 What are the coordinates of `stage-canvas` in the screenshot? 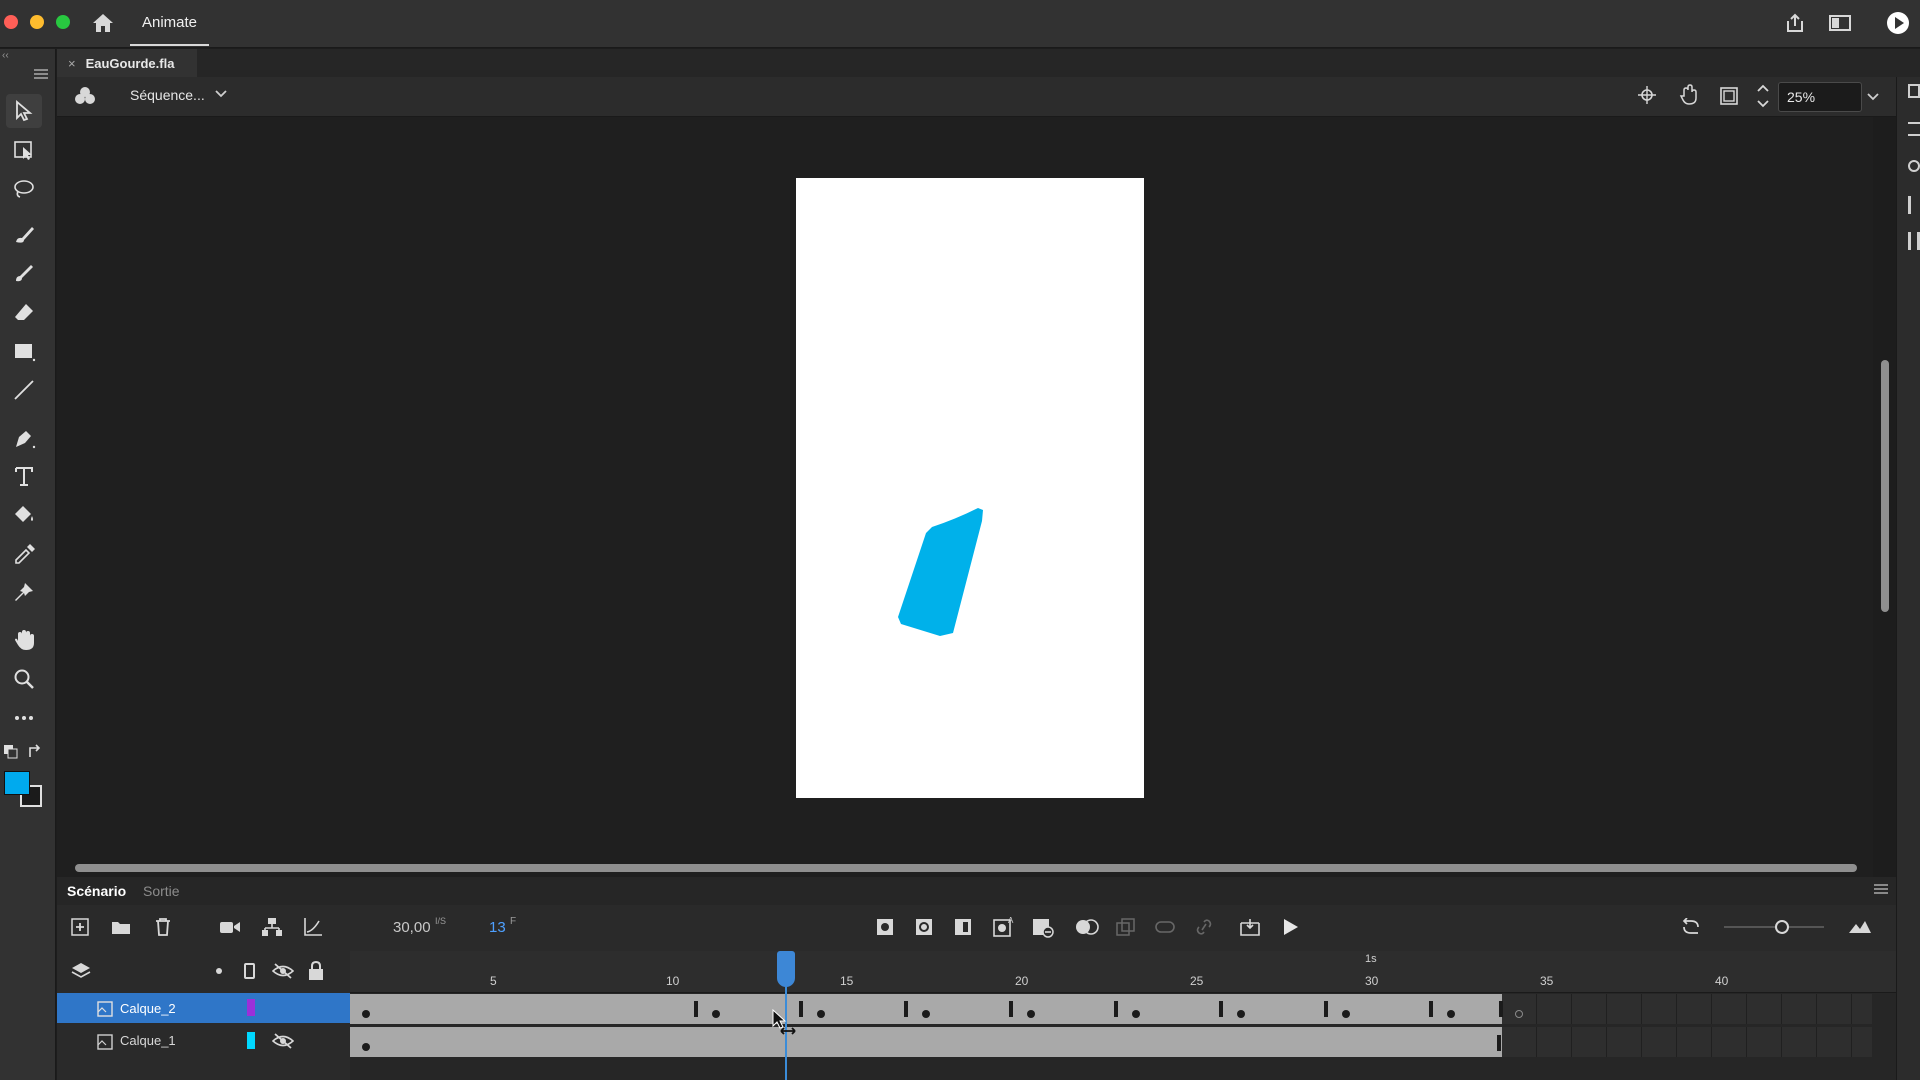 It's located at (970, 488).